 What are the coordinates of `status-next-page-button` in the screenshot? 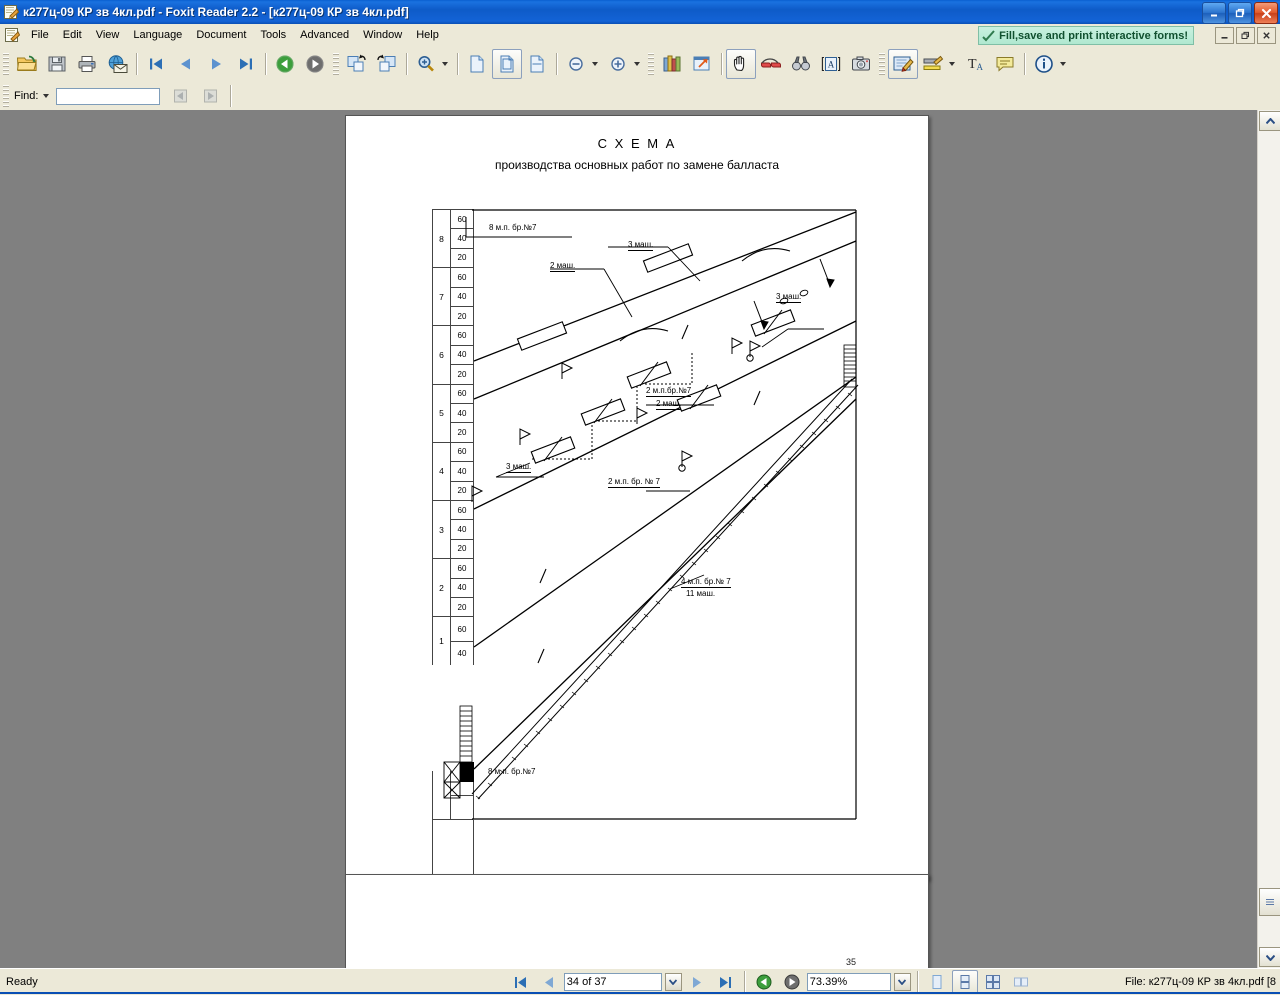 It's located at (697, 982).